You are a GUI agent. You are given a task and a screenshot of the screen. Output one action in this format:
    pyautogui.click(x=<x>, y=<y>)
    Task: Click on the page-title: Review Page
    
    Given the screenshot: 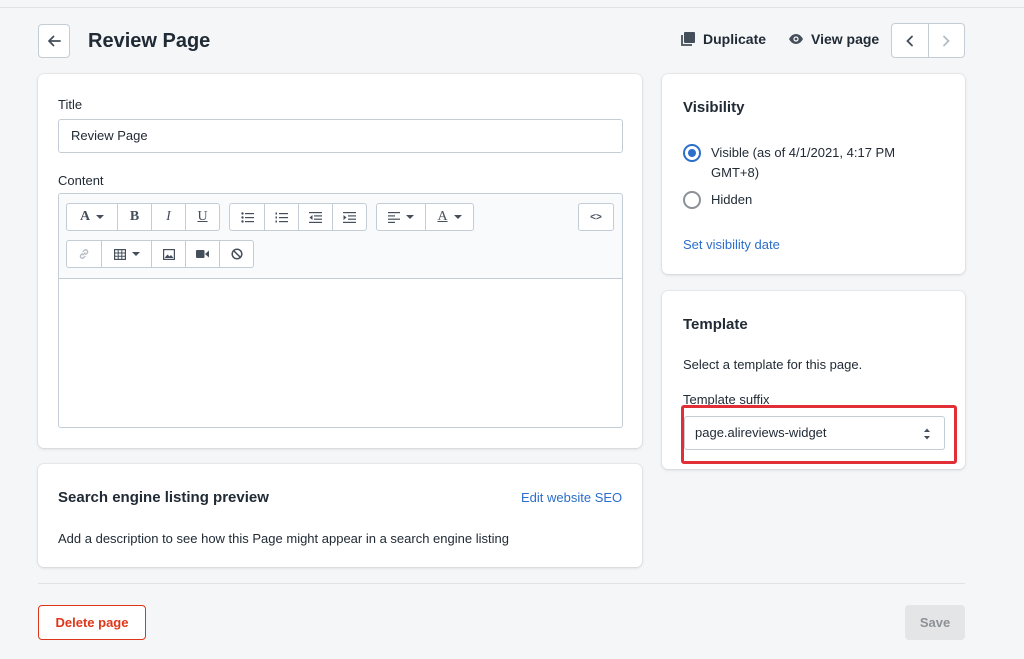 What is the action you would take?
    pyautogui.click(x=149, y=41)
    